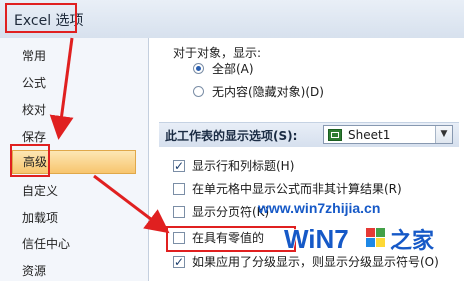 The height and width of the screenshot is (281, 464). I want to click on check-label: 显示行和列标题(H), so click(243, 166).